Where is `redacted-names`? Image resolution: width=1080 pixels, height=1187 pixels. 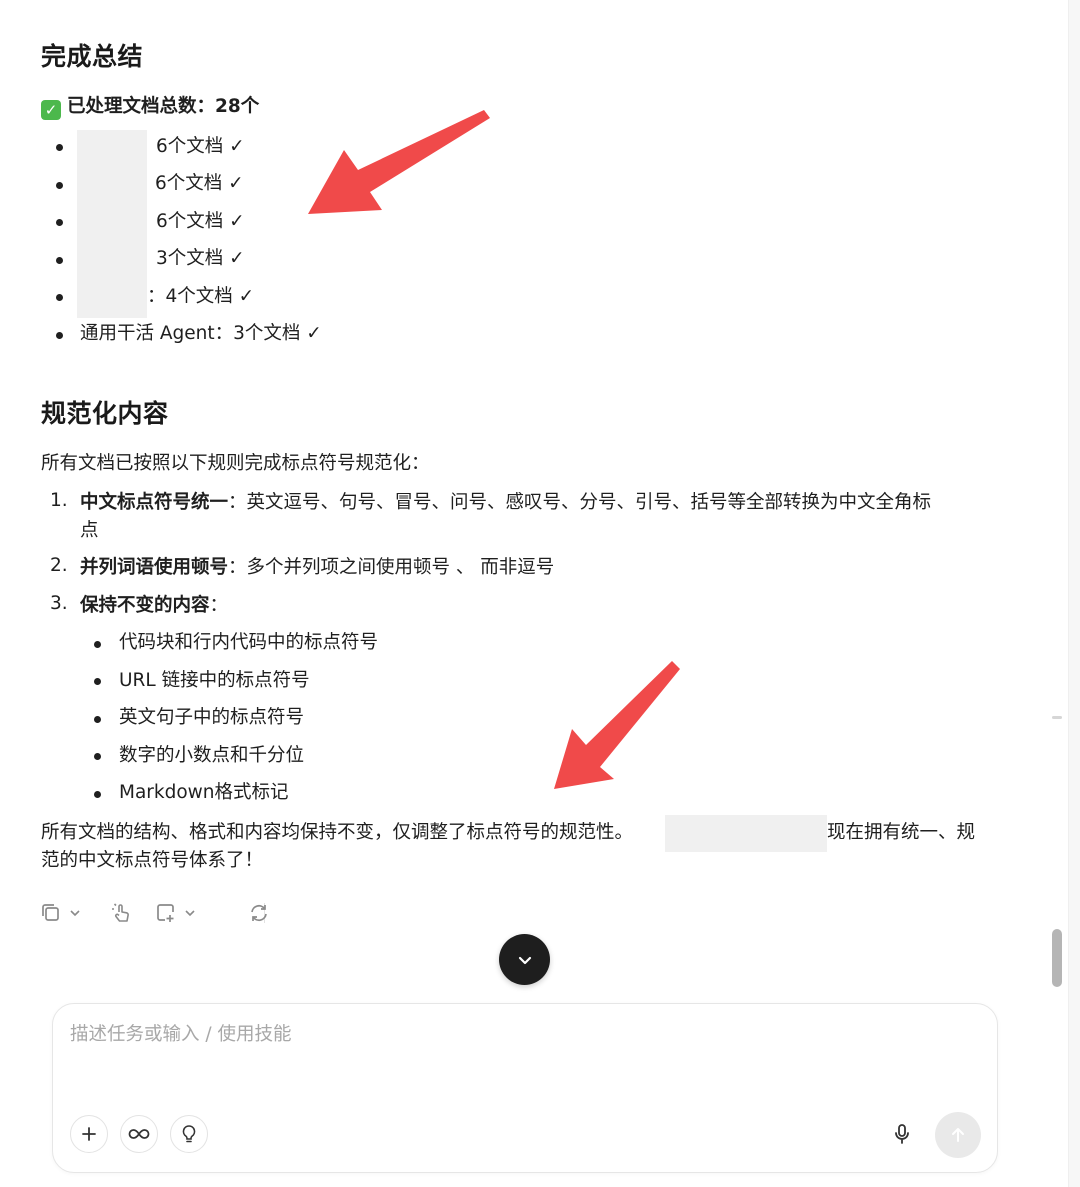
redacted-names is located at coordinates (112, 224).